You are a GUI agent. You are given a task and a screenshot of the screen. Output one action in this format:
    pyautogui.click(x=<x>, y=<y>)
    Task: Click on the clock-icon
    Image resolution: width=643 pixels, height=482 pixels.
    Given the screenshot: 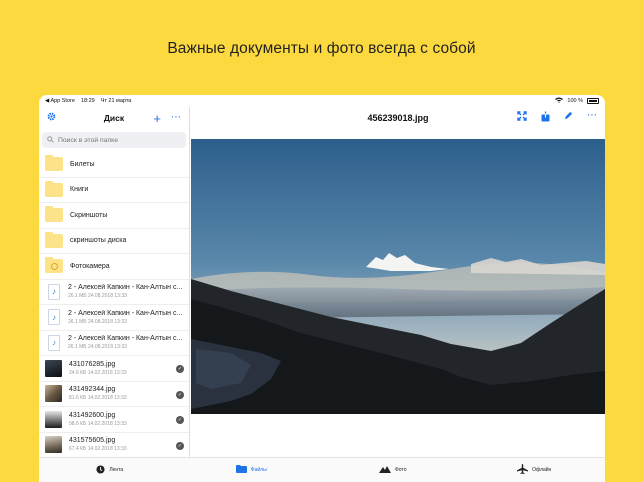 What is the action you would take?
    pyautogui.click(x=100, y=470)
    